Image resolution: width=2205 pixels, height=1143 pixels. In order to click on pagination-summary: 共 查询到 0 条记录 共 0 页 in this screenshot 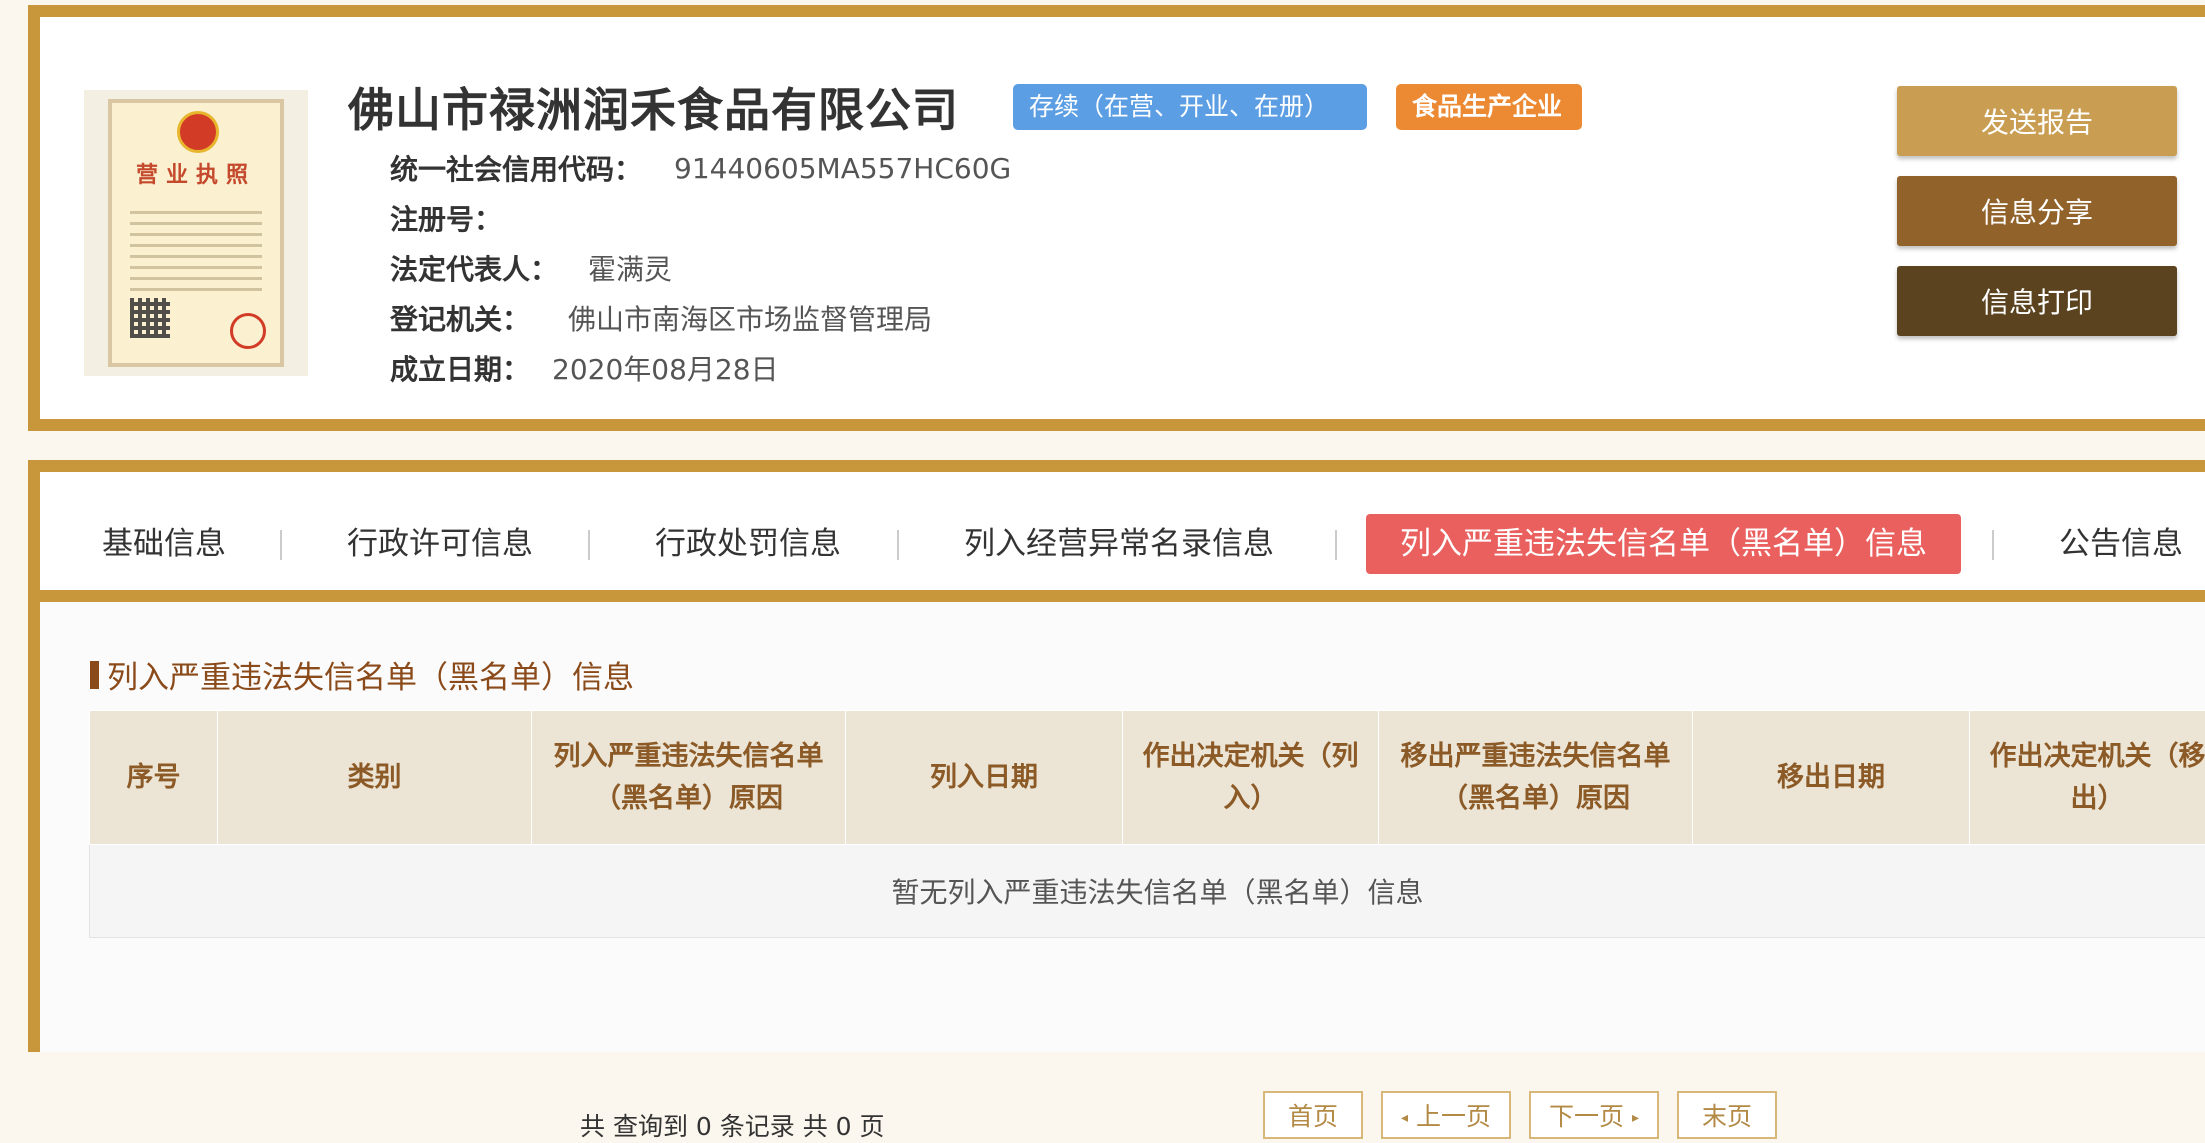, I will do `click(732, 1125)`.